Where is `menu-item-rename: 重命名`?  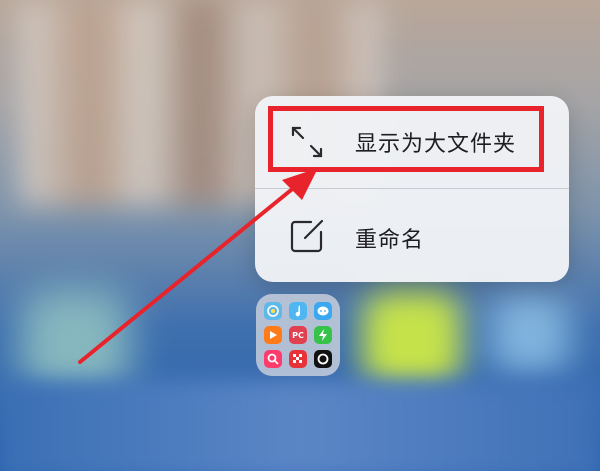 menu-item-rename: 重命名 is located at coordinates (412, 236).